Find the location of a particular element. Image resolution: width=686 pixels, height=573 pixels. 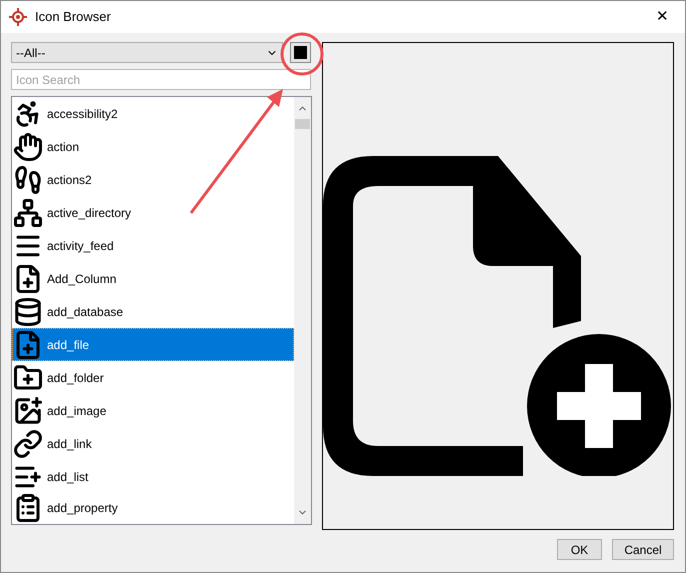

icon-list-item: add_database is located at coordinates (153, 311).